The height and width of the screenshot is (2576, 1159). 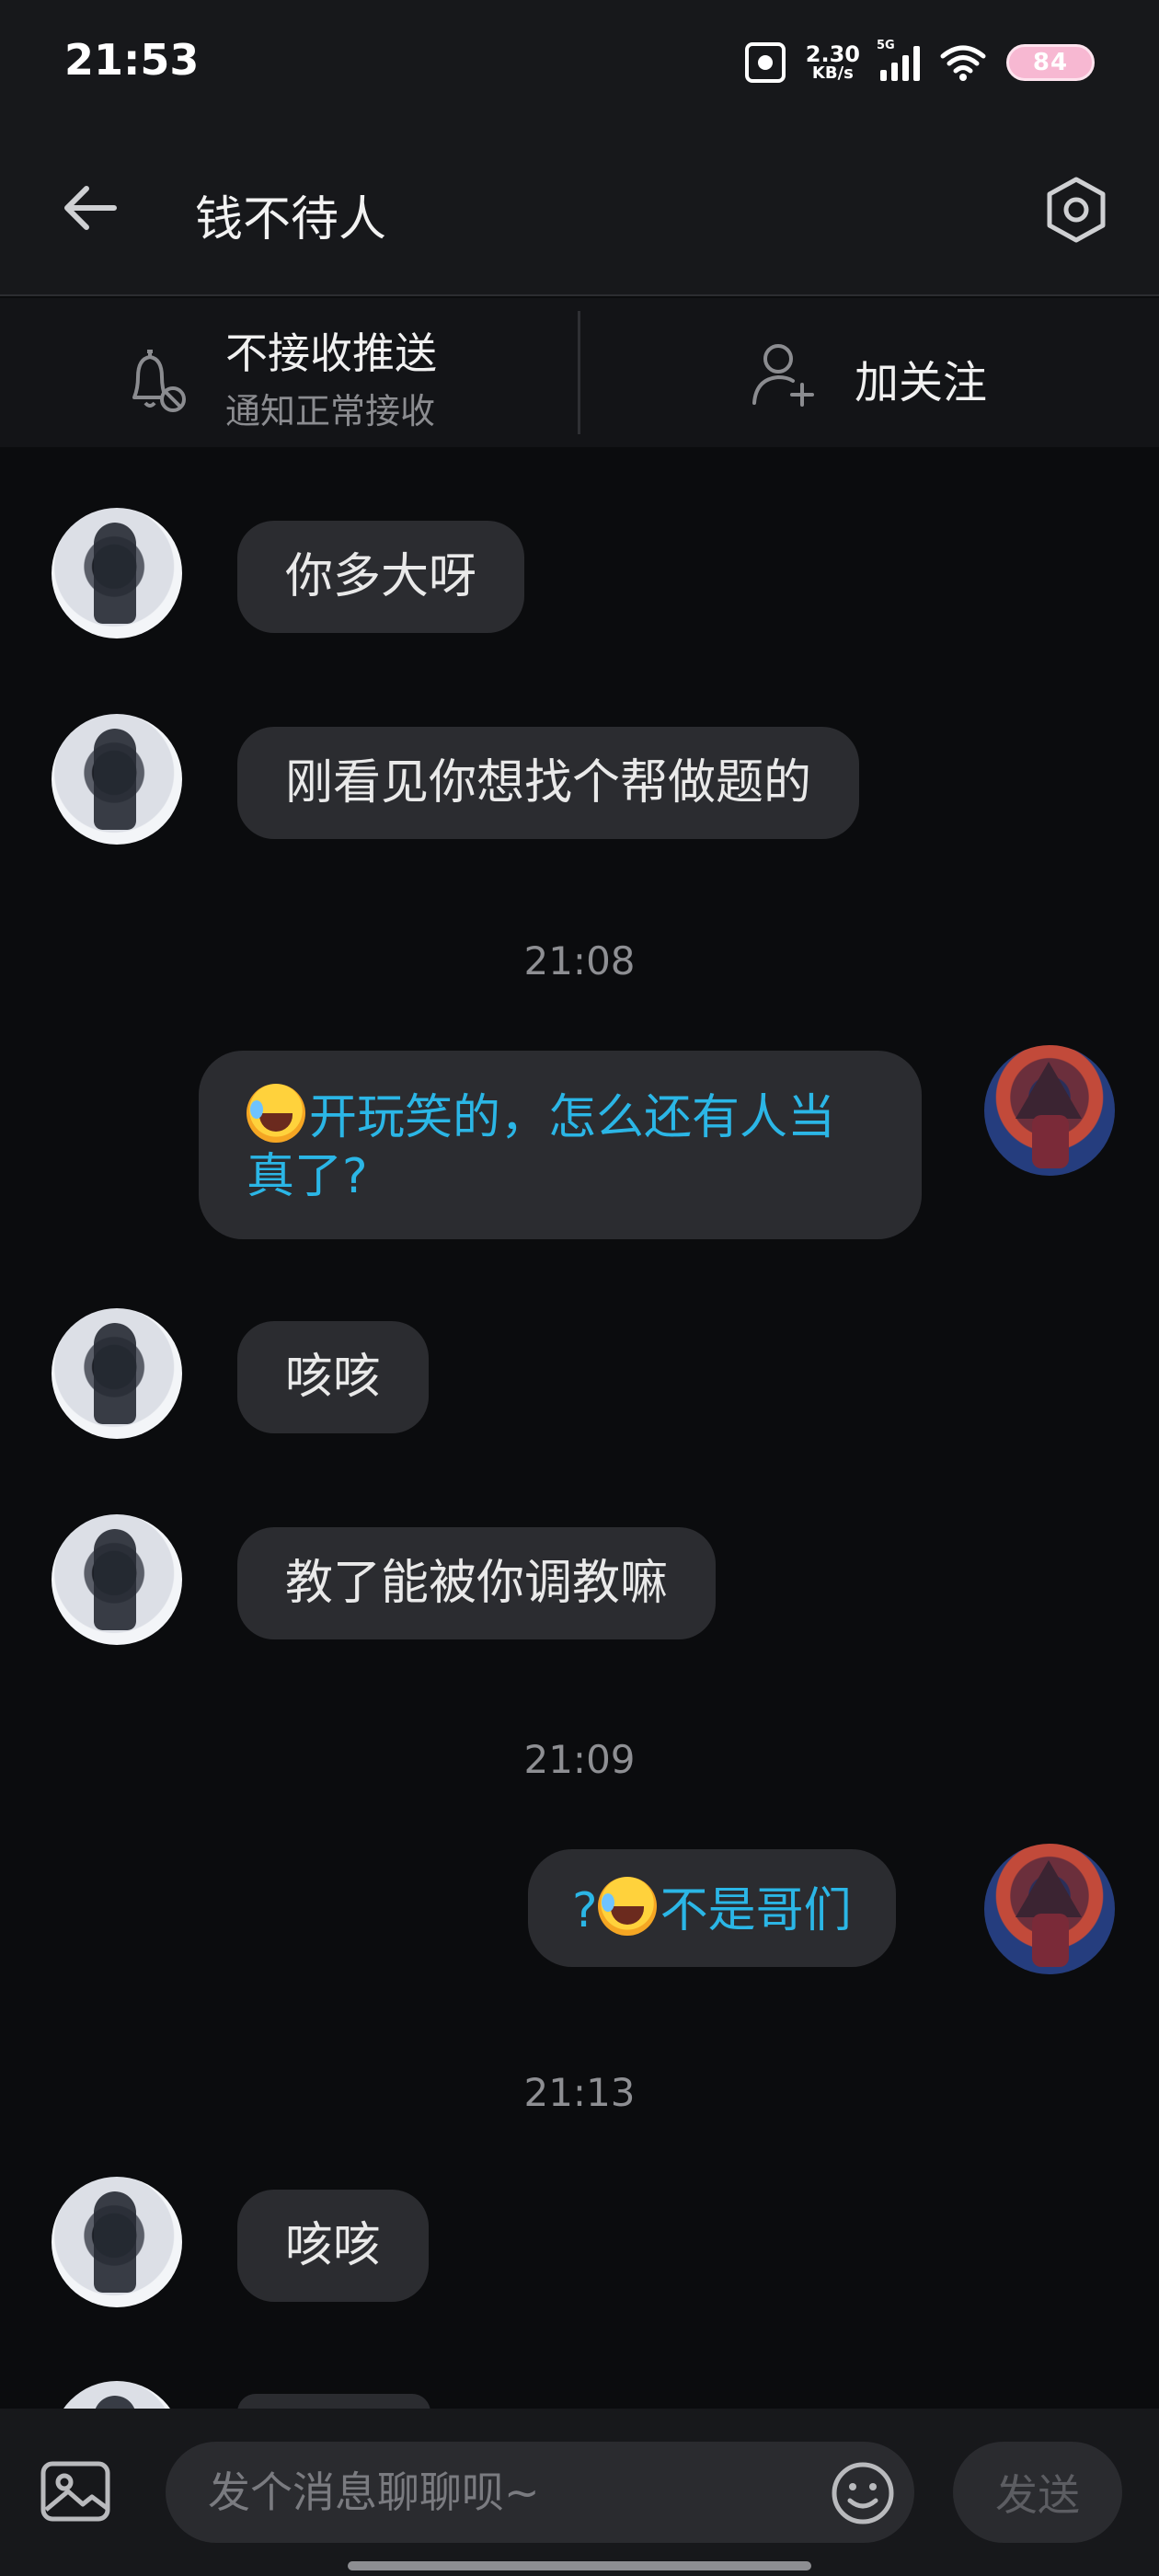 I want to click on settings-button, so click(x=1076, y=210).